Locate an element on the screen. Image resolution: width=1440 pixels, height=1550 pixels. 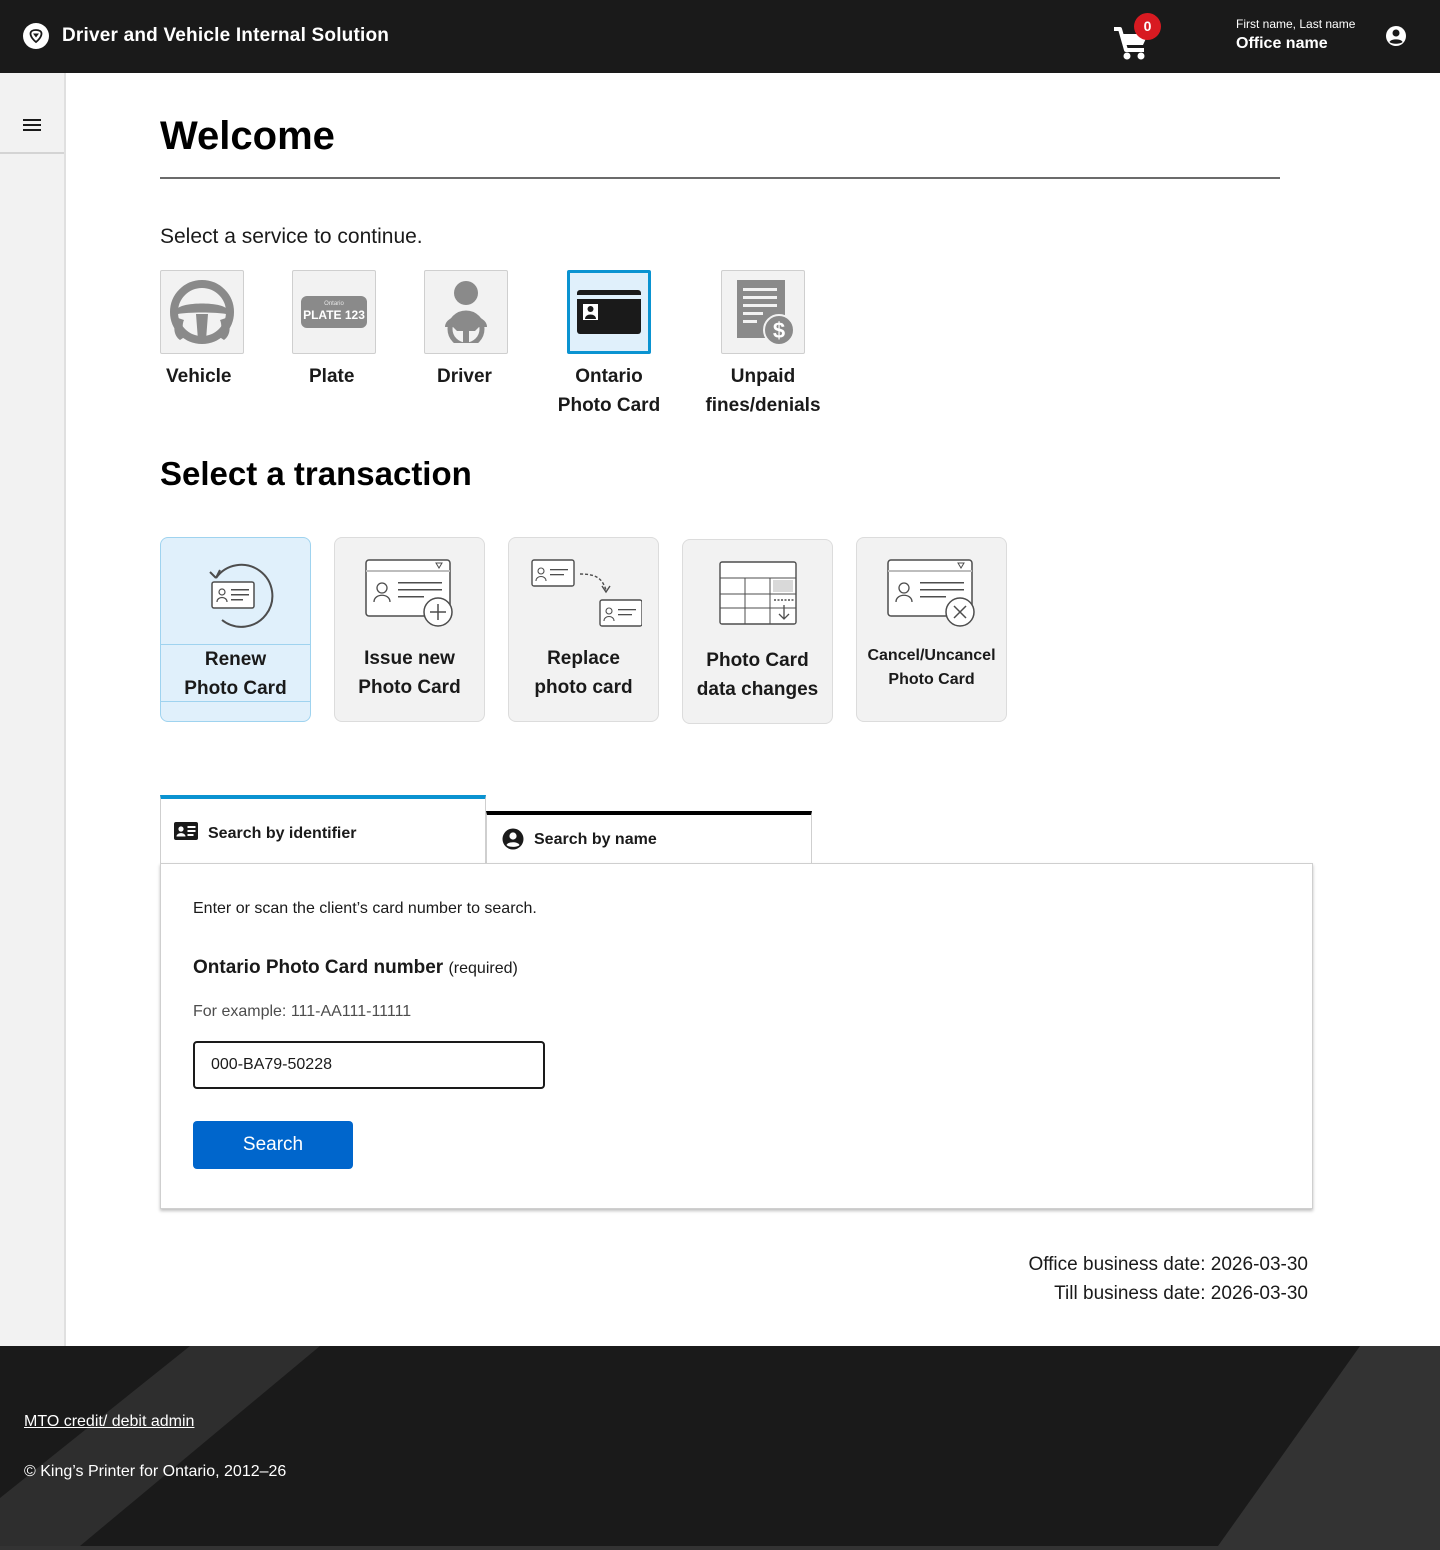
app-title: Driver and Vehicle Internal Solution is located at coordinates (225, 36).